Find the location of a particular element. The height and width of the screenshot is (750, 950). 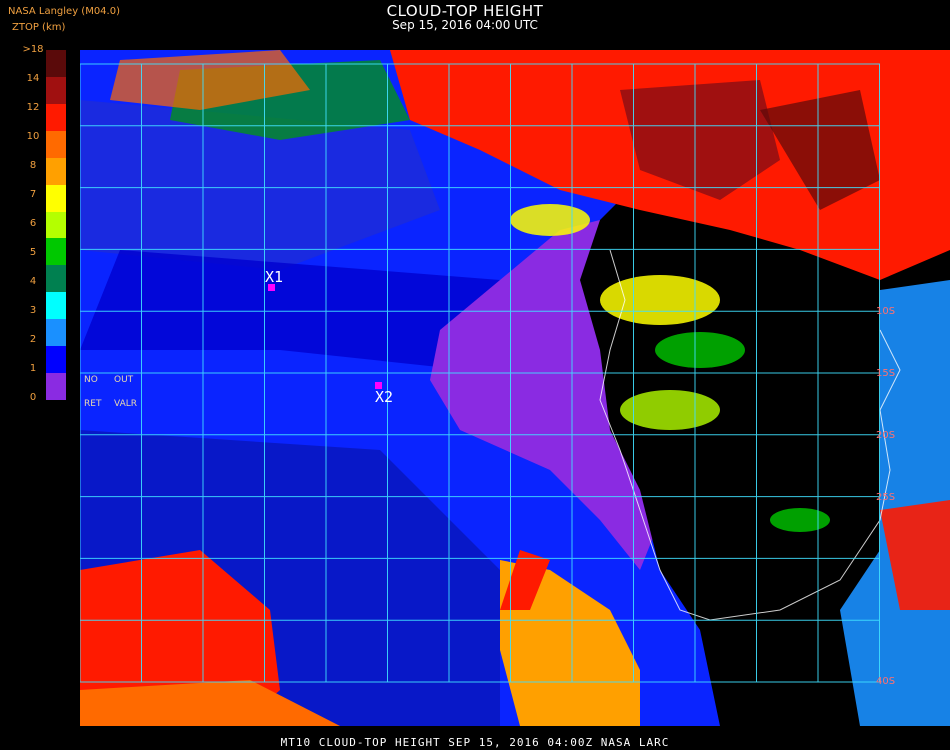

legend-tick-label: 6 is located at coordinates (33, 223).